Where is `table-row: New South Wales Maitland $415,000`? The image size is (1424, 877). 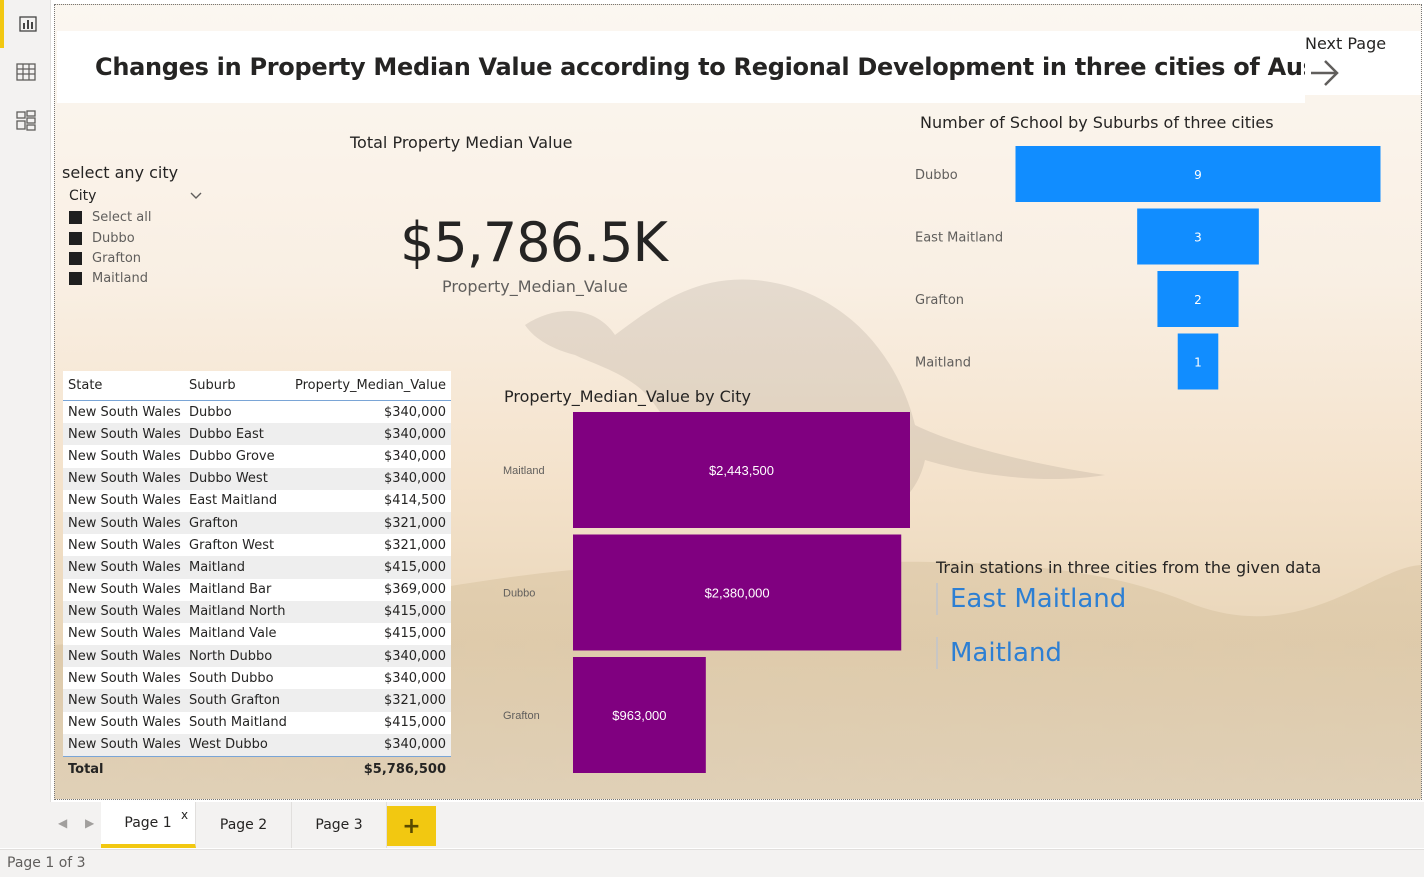 table-row: New South Wales Maitland $415,000 is located at coordinates (257, 567).